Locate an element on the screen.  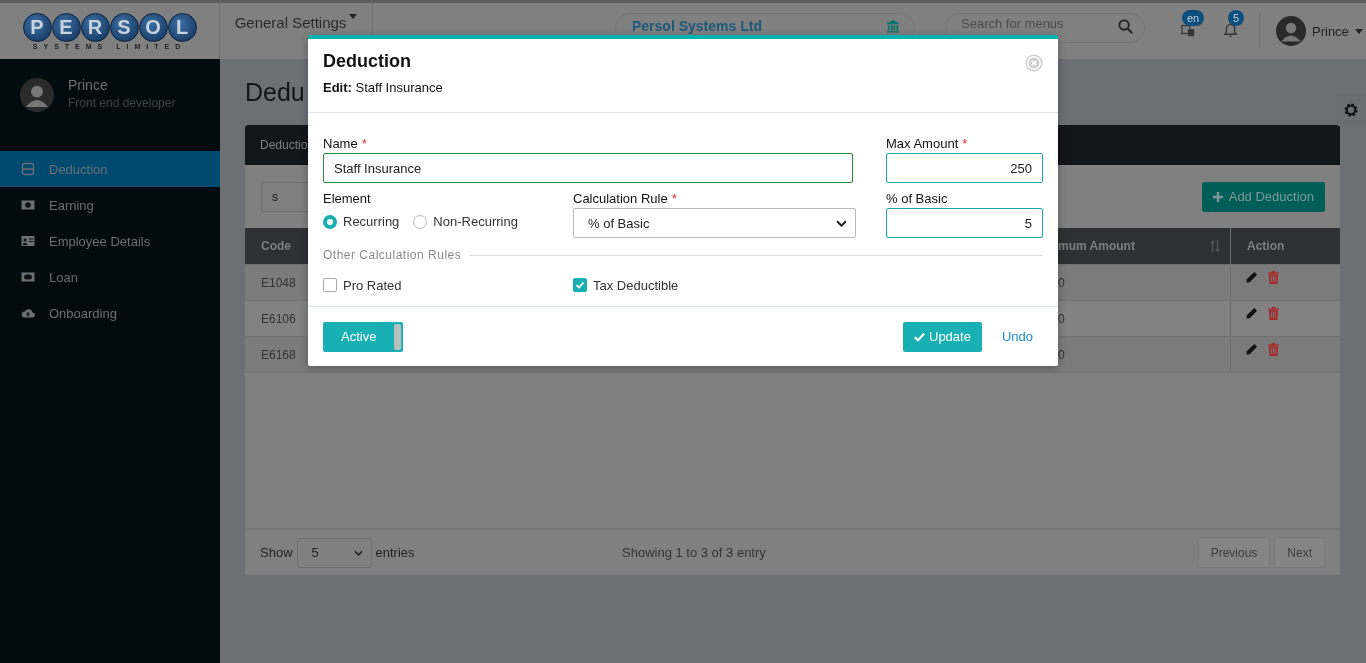
field-label: Max Amount is located at coordinates (922, 144).